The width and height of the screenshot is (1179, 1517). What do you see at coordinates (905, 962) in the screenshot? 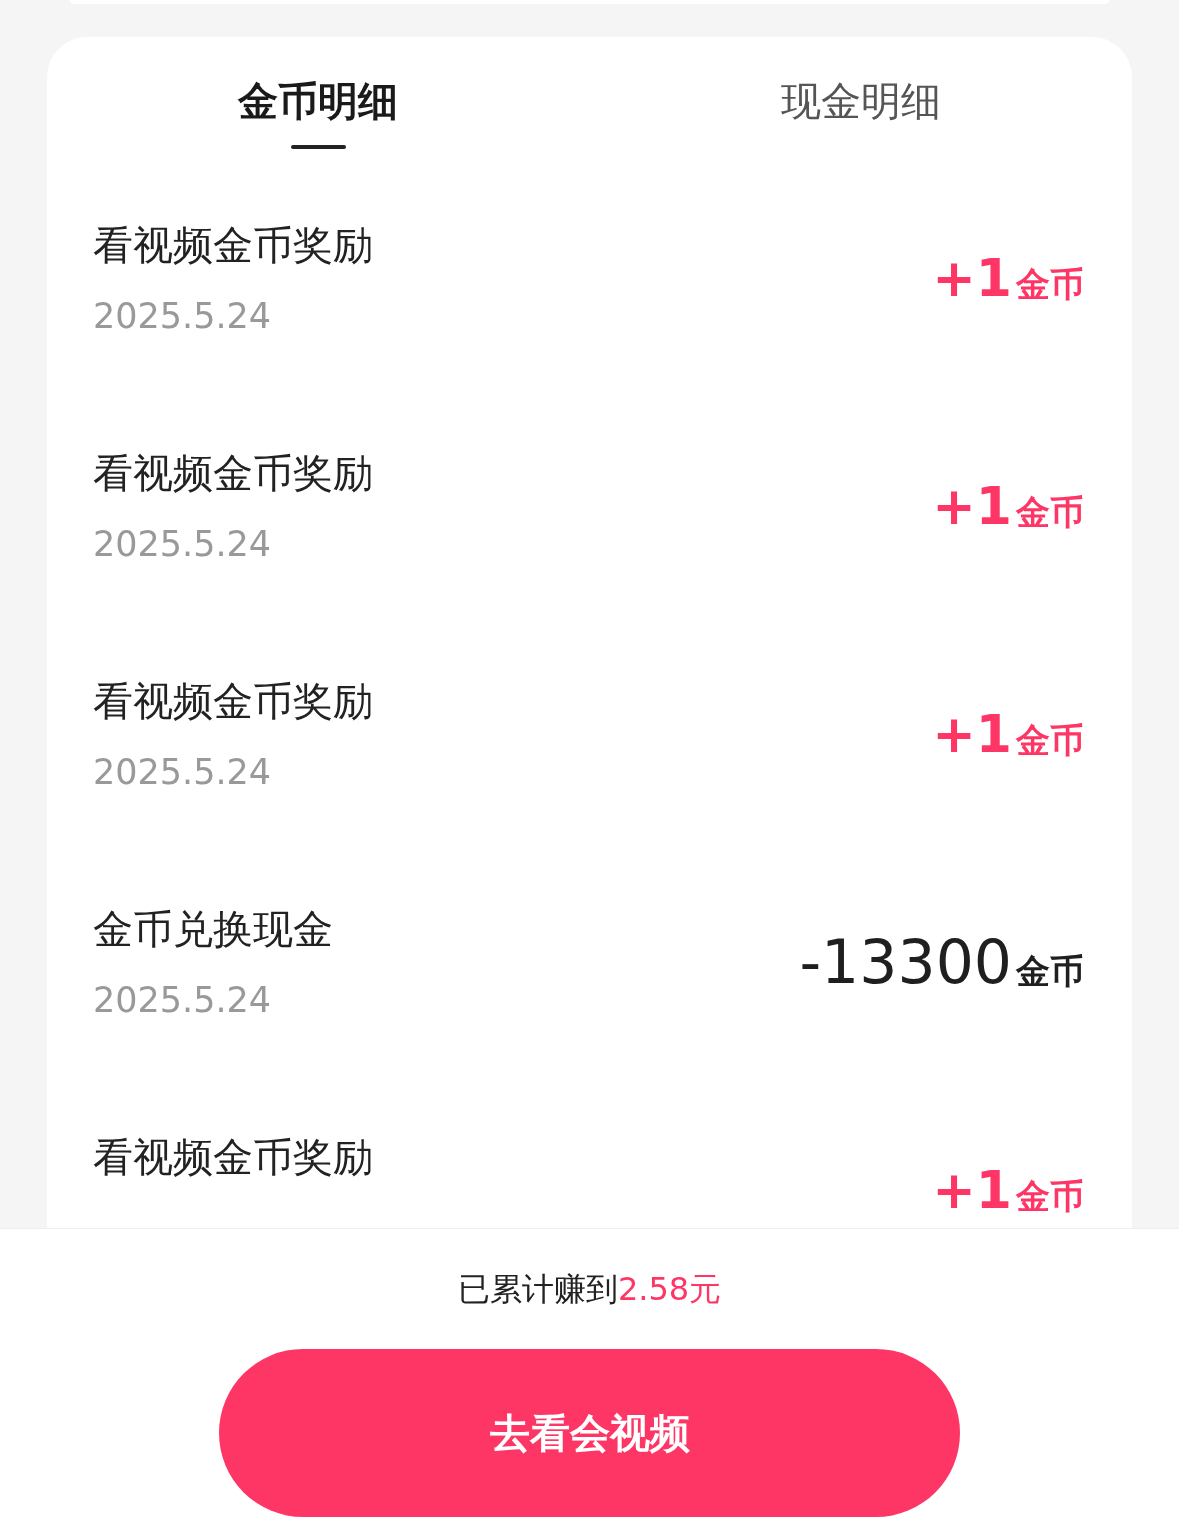
I see `amount-value: -13300` at bounding box center [905, 962].